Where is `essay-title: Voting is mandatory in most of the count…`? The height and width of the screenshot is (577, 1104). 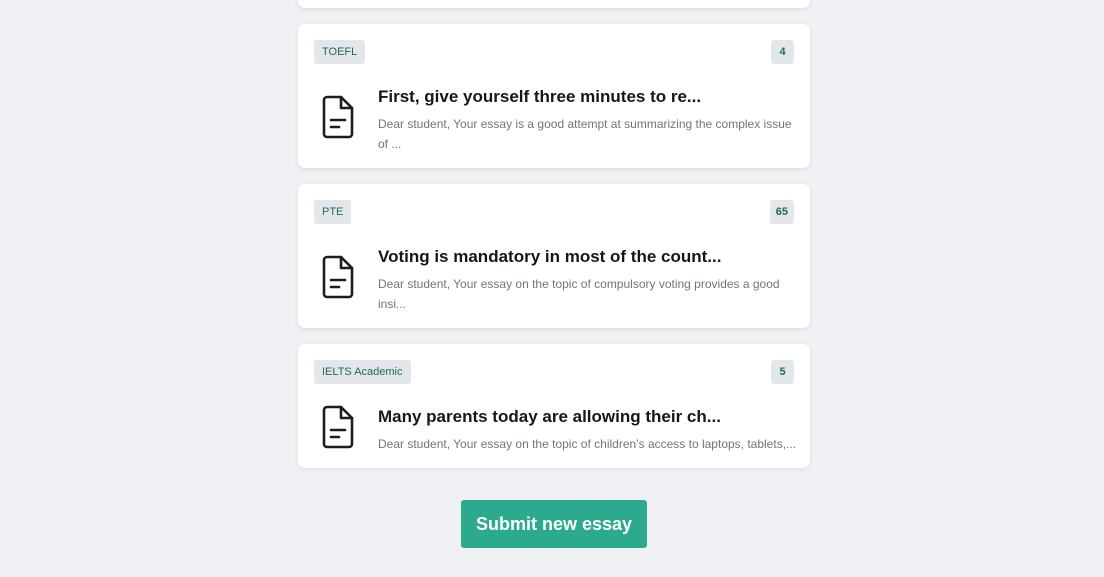
essay-title: Voting is mandatory in most of the count… is located at coordinates (588, 257).